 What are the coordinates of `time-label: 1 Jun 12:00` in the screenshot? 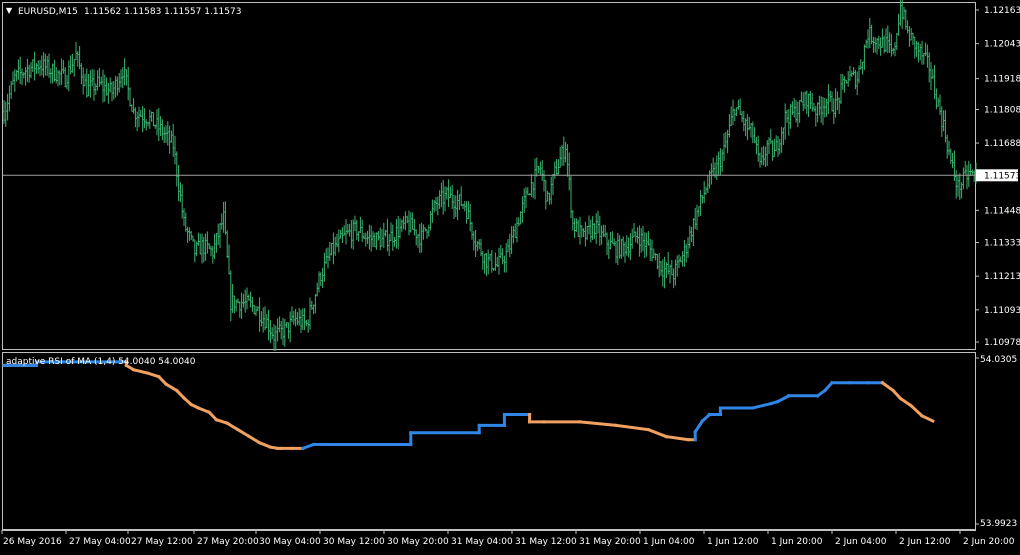 It's located at (733, 542).